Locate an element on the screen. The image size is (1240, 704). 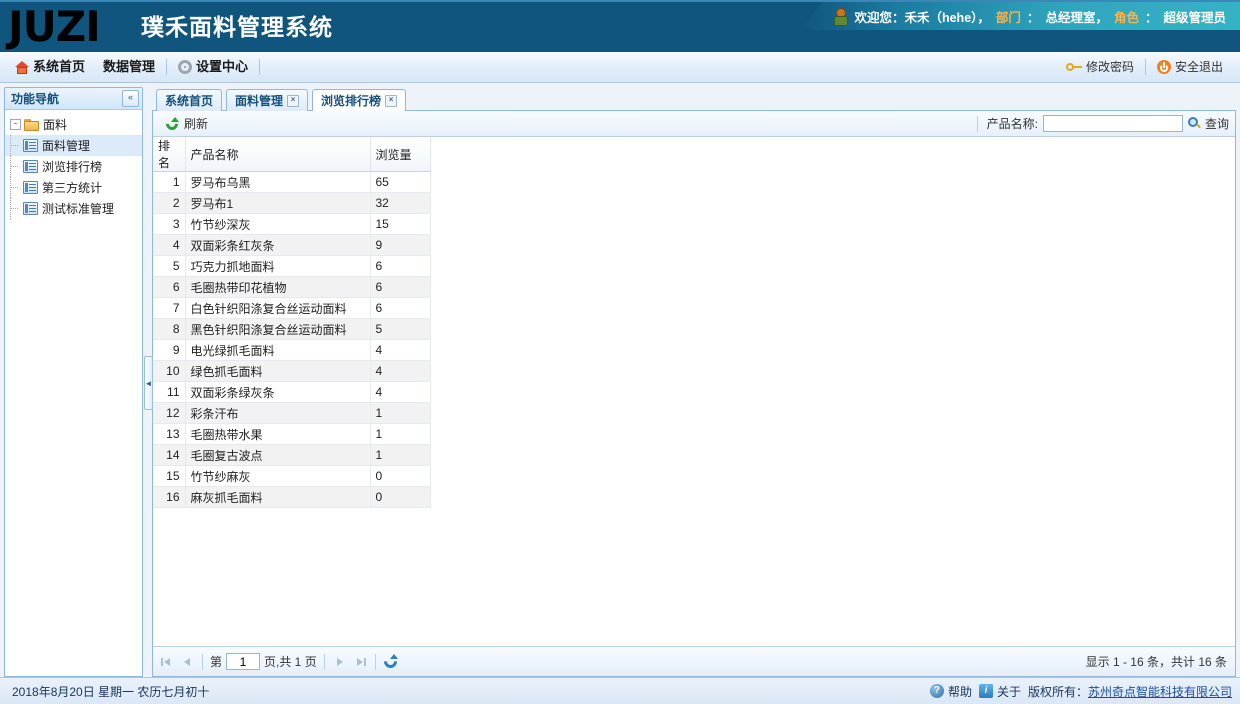
cell-rank: 15 is located at coordinates (169, 476).